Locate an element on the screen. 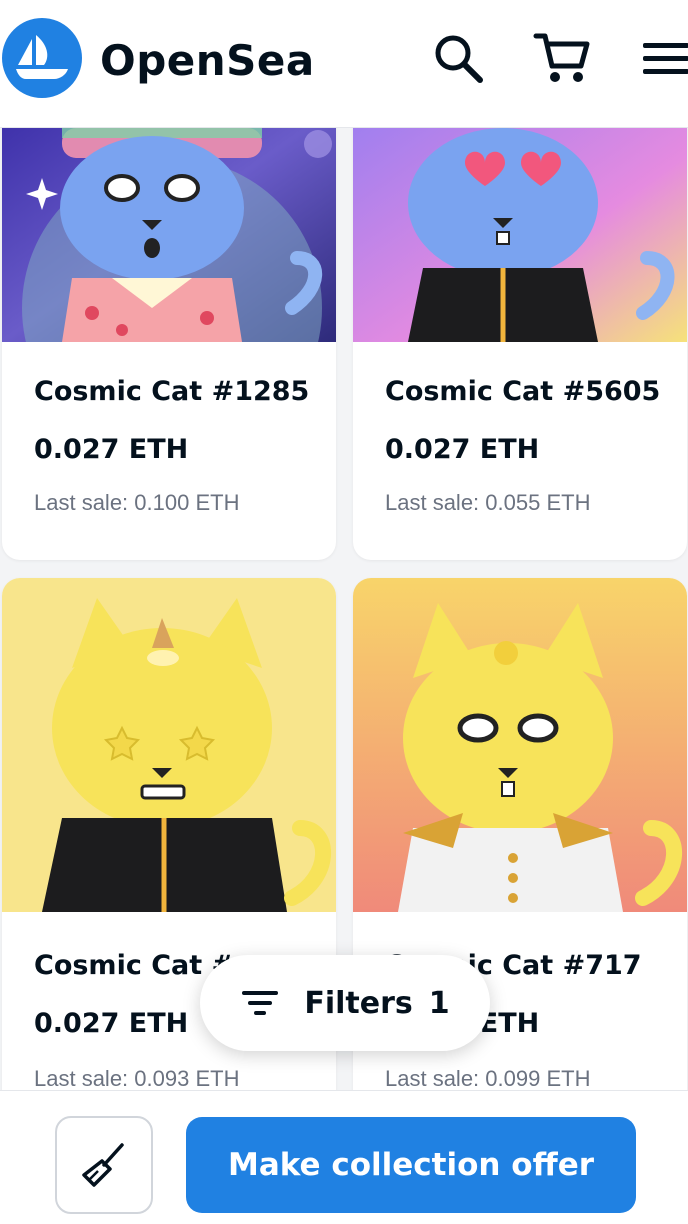 Image resolution: width=688 pixels, height=1224 pixels. filters-count-badge: 1 is located at coordinates (439, 1003).